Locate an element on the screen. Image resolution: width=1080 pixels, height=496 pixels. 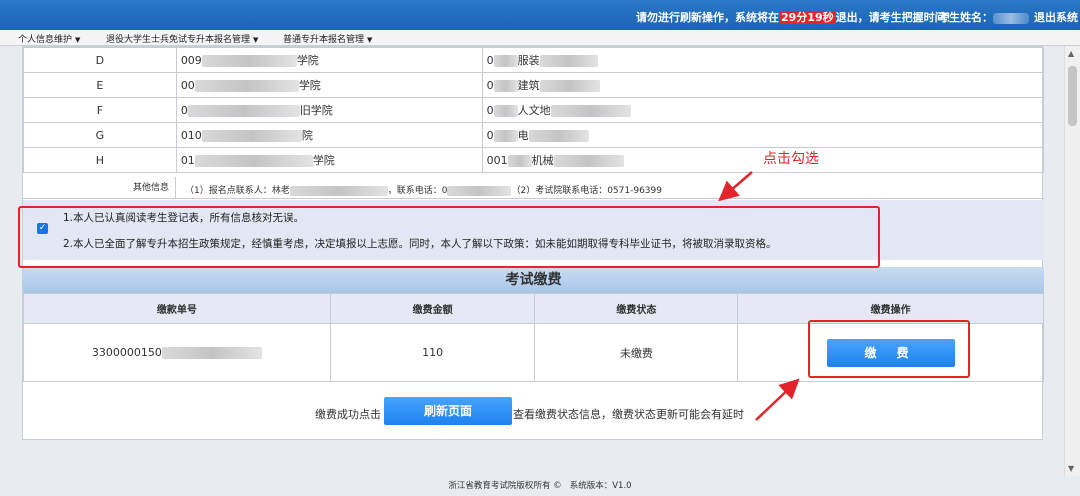
menu-bar: 个人信息维护 ▼ 退役大学生士兵免试专升本报名管理 ▼ 普通专升本报名管理 ▼ is located at coordinates (540, 38).